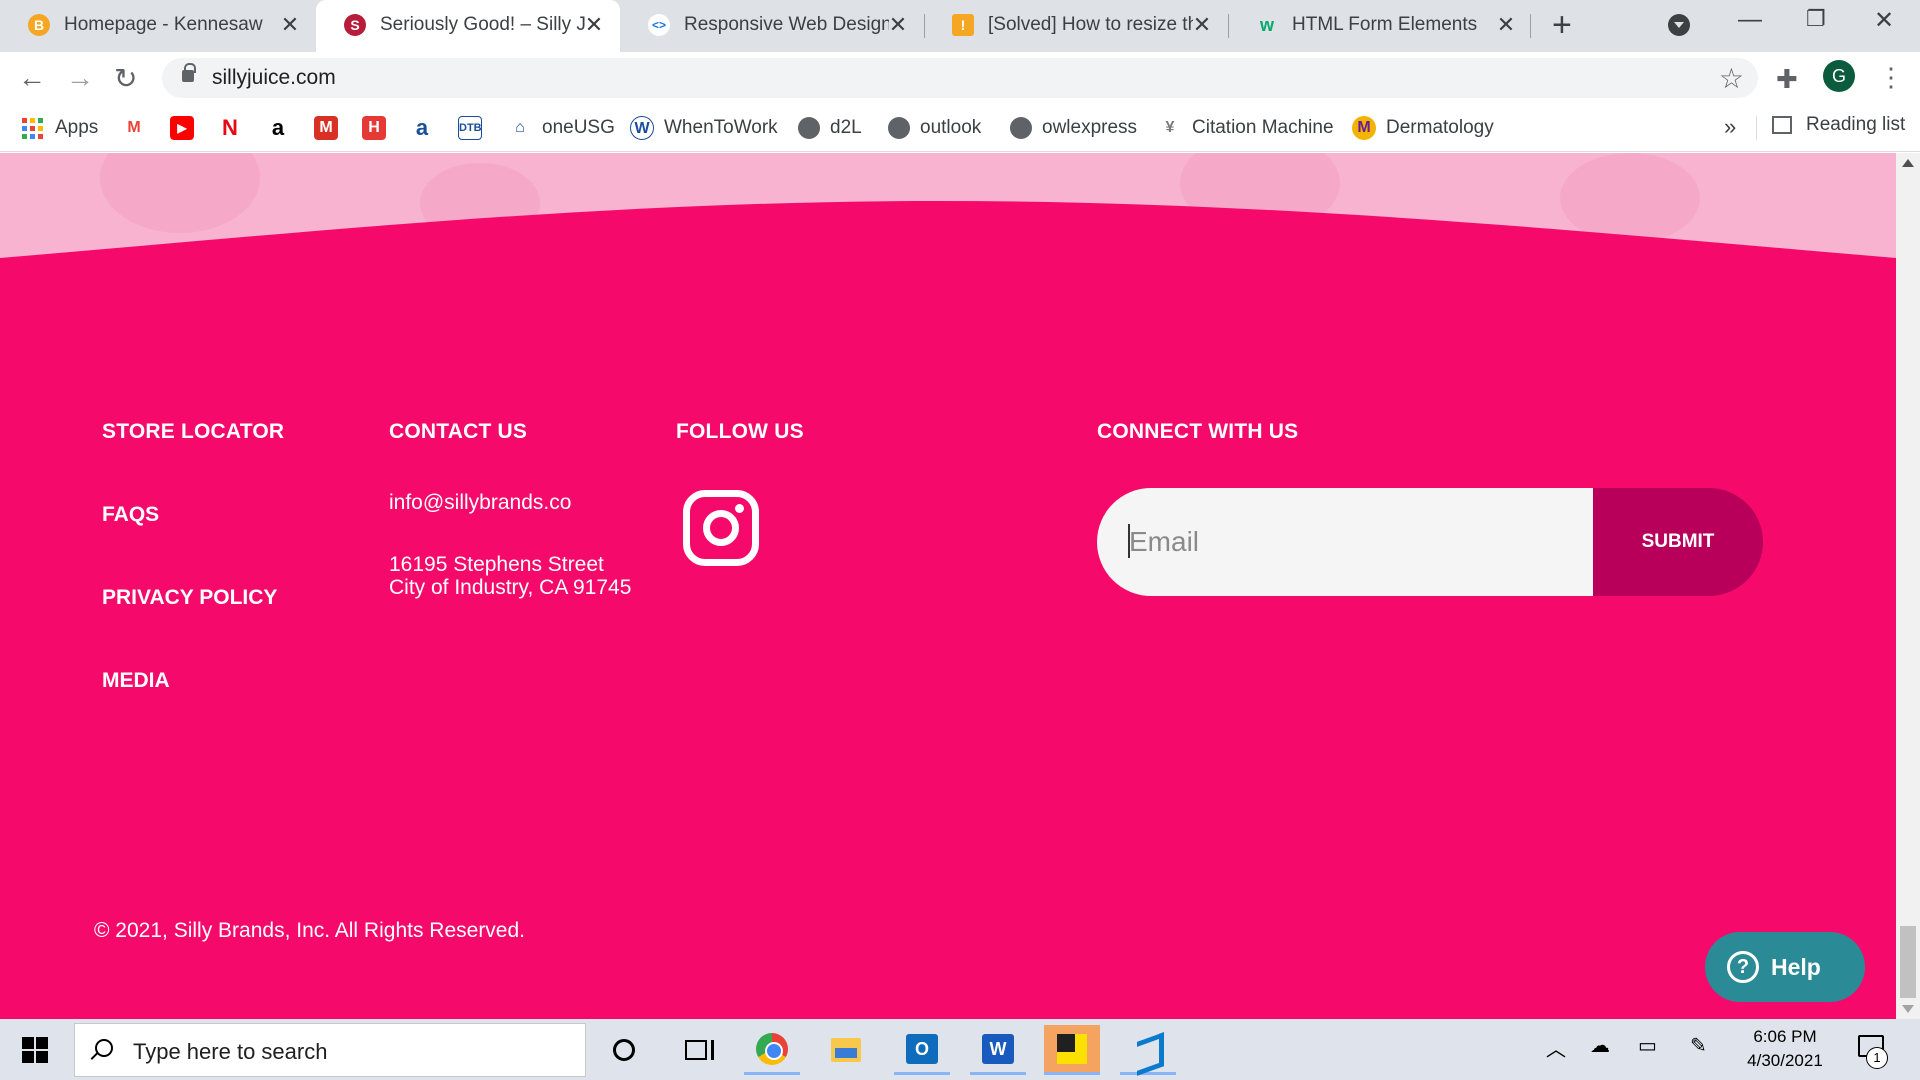 The image size is (1920, 1080). I want to click on extensions-icon: ✚, so click(1787, 79).